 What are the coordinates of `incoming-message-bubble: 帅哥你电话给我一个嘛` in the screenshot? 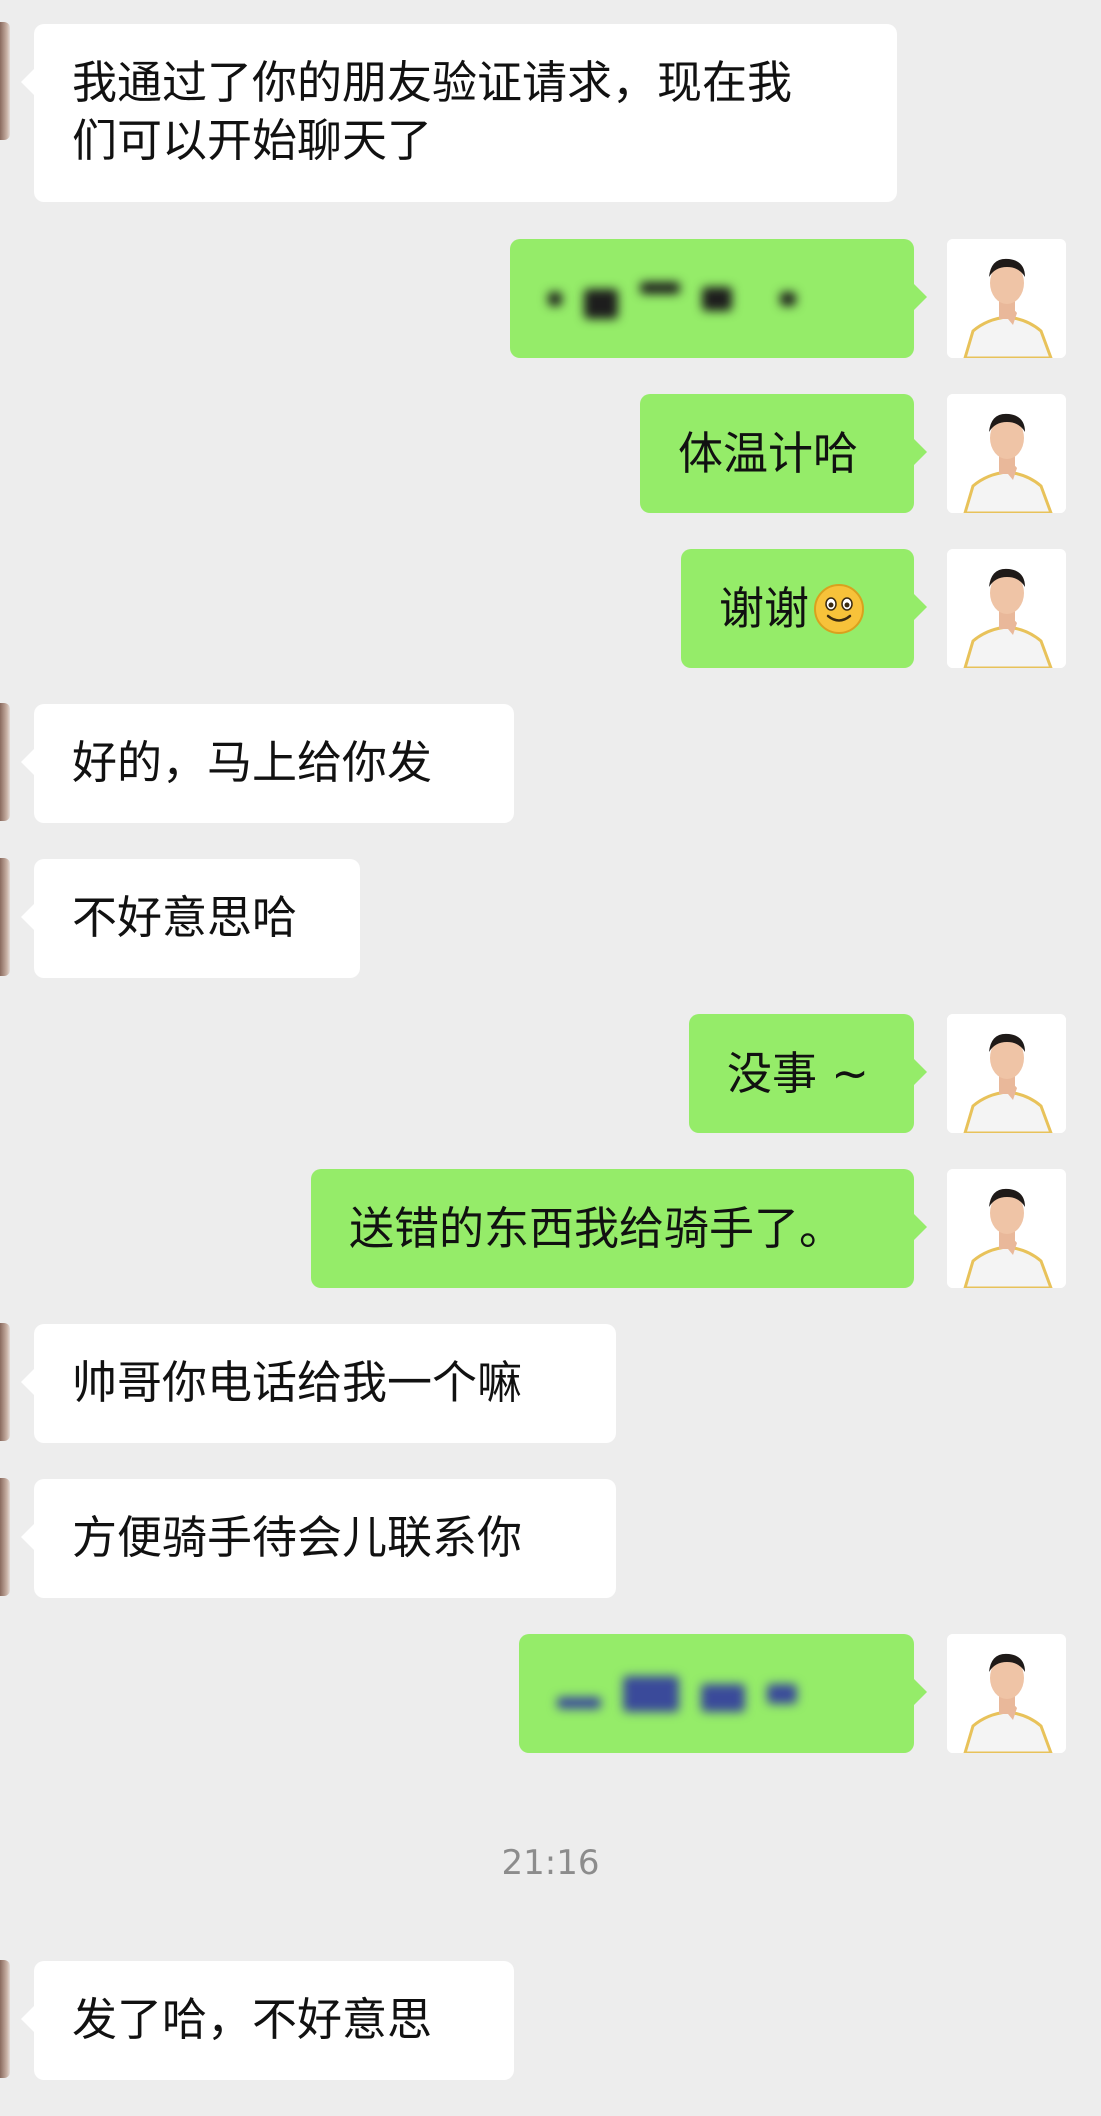 It's located at (318, 1383).